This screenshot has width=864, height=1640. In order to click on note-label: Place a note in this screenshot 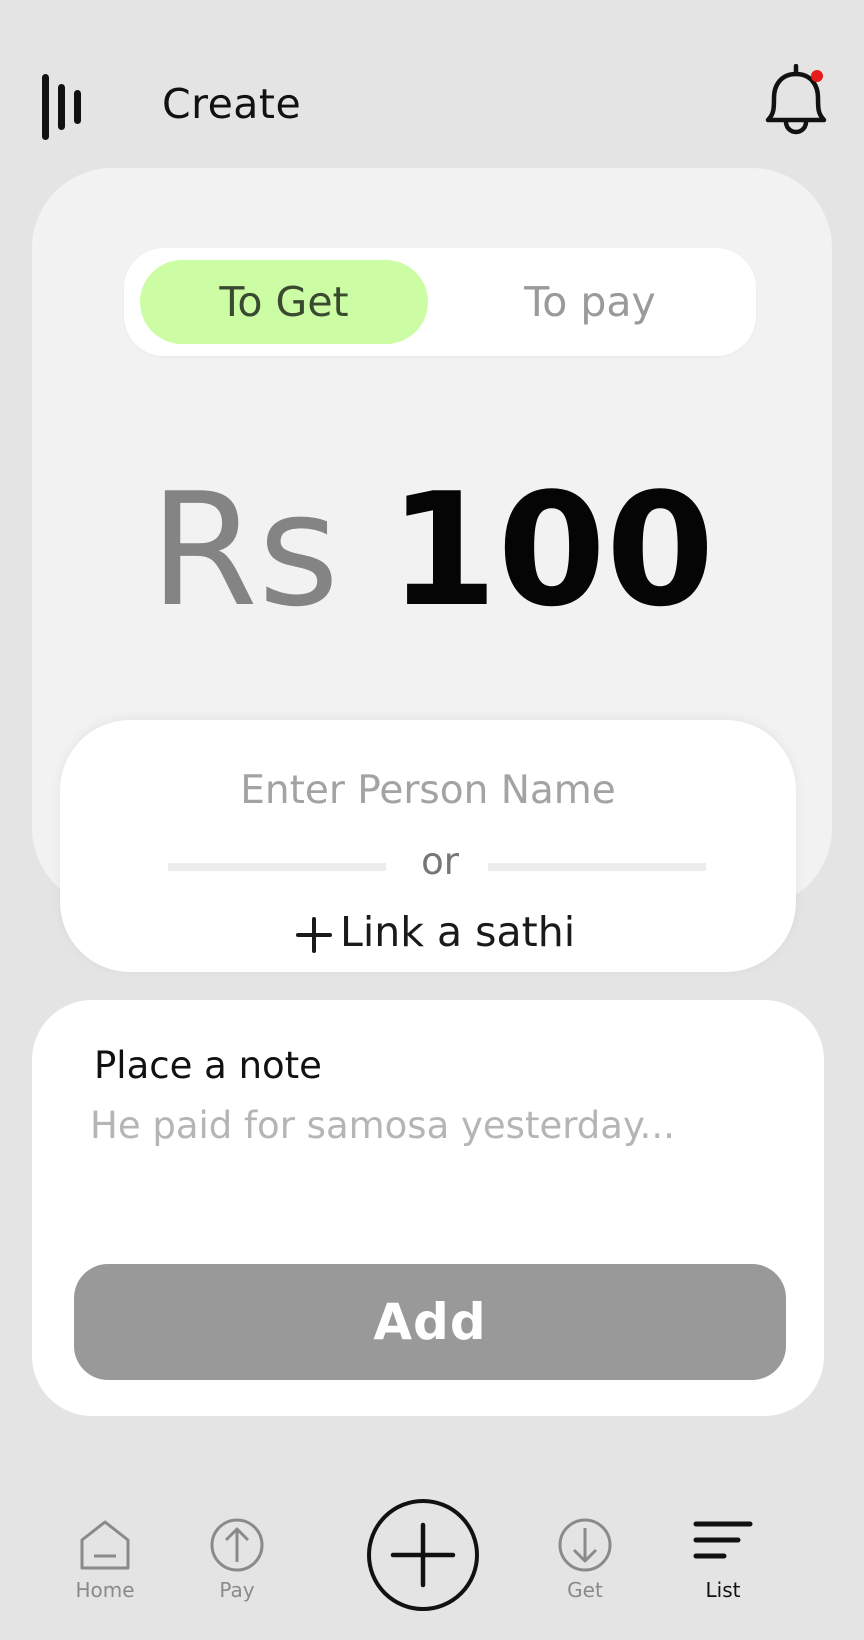, I will do `click(208, 1065)`.